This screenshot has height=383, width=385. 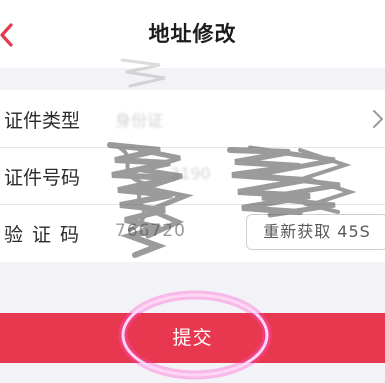 I want to click on chevron-right-icon, so click(x=378, y=119).